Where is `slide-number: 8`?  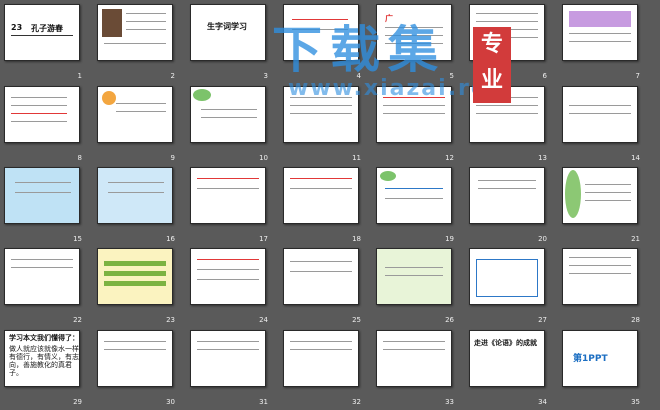
slide-number: 8 is located at coordinates (79, 158).